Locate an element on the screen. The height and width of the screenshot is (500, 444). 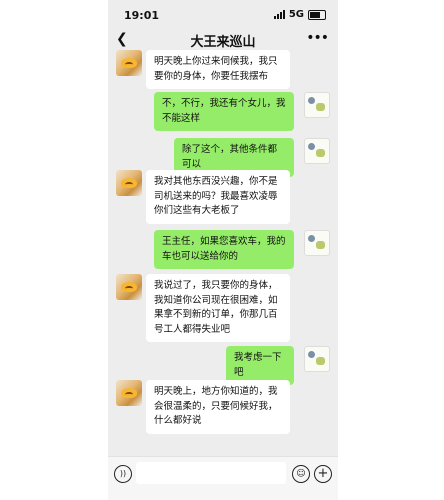
chat-title: 大王来巡山 is located at coordinates (223, 42).